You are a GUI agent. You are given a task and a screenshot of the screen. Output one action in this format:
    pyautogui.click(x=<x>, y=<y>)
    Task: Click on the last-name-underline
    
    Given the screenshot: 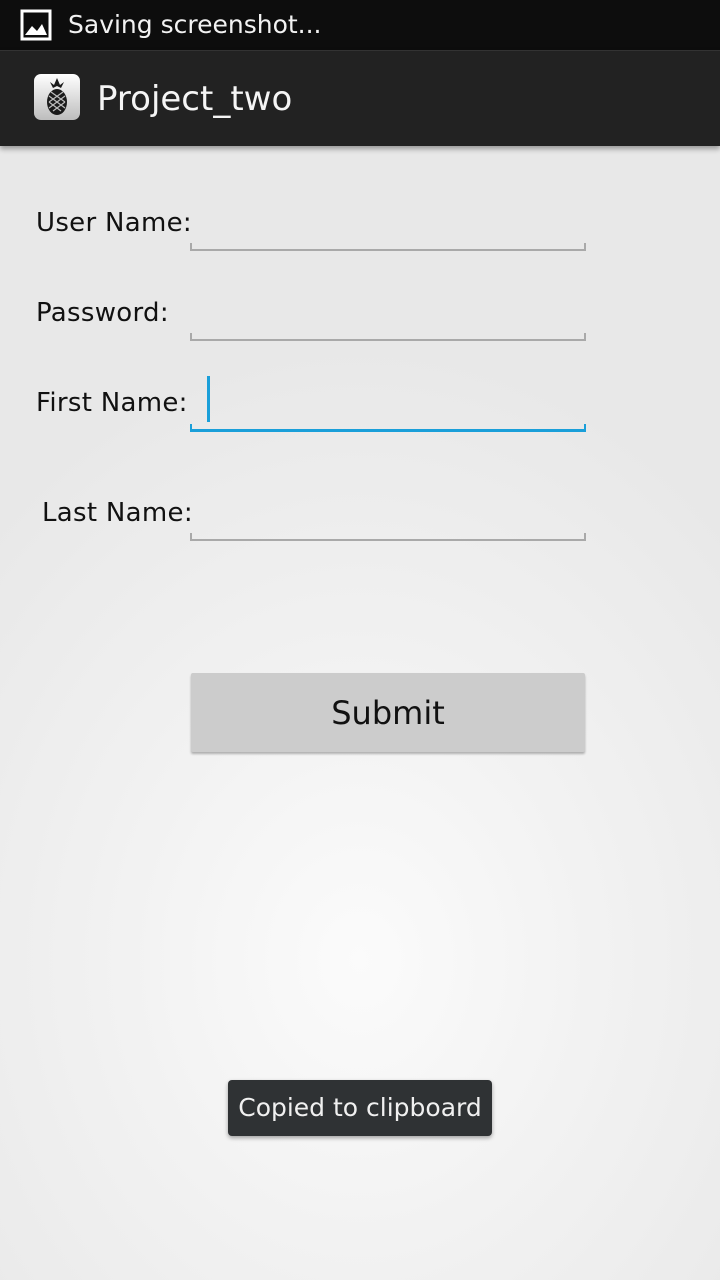 What is the action you would take?
    pyautogui.click(x=388, y=537)
    